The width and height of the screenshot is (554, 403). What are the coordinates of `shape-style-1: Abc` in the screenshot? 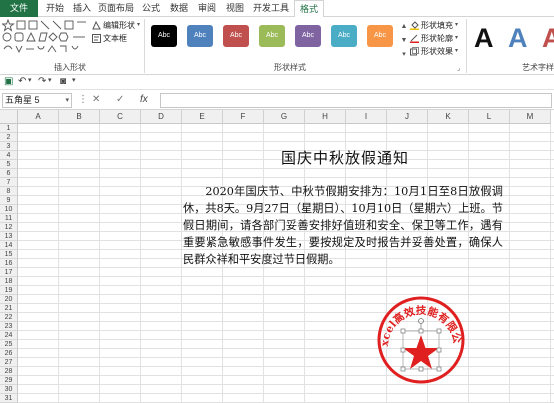 It's located at (164, 36).